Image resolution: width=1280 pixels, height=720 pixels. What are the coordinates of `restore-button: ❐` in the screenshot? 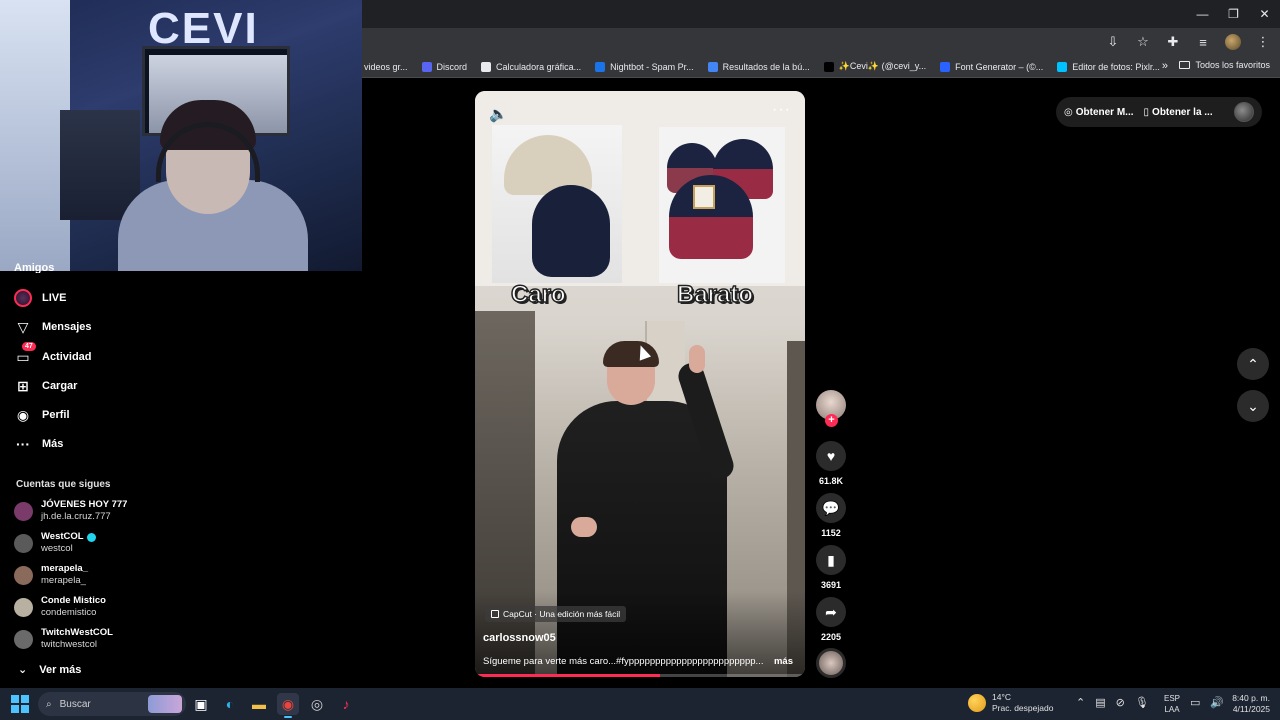 It's located at (1233, 14).